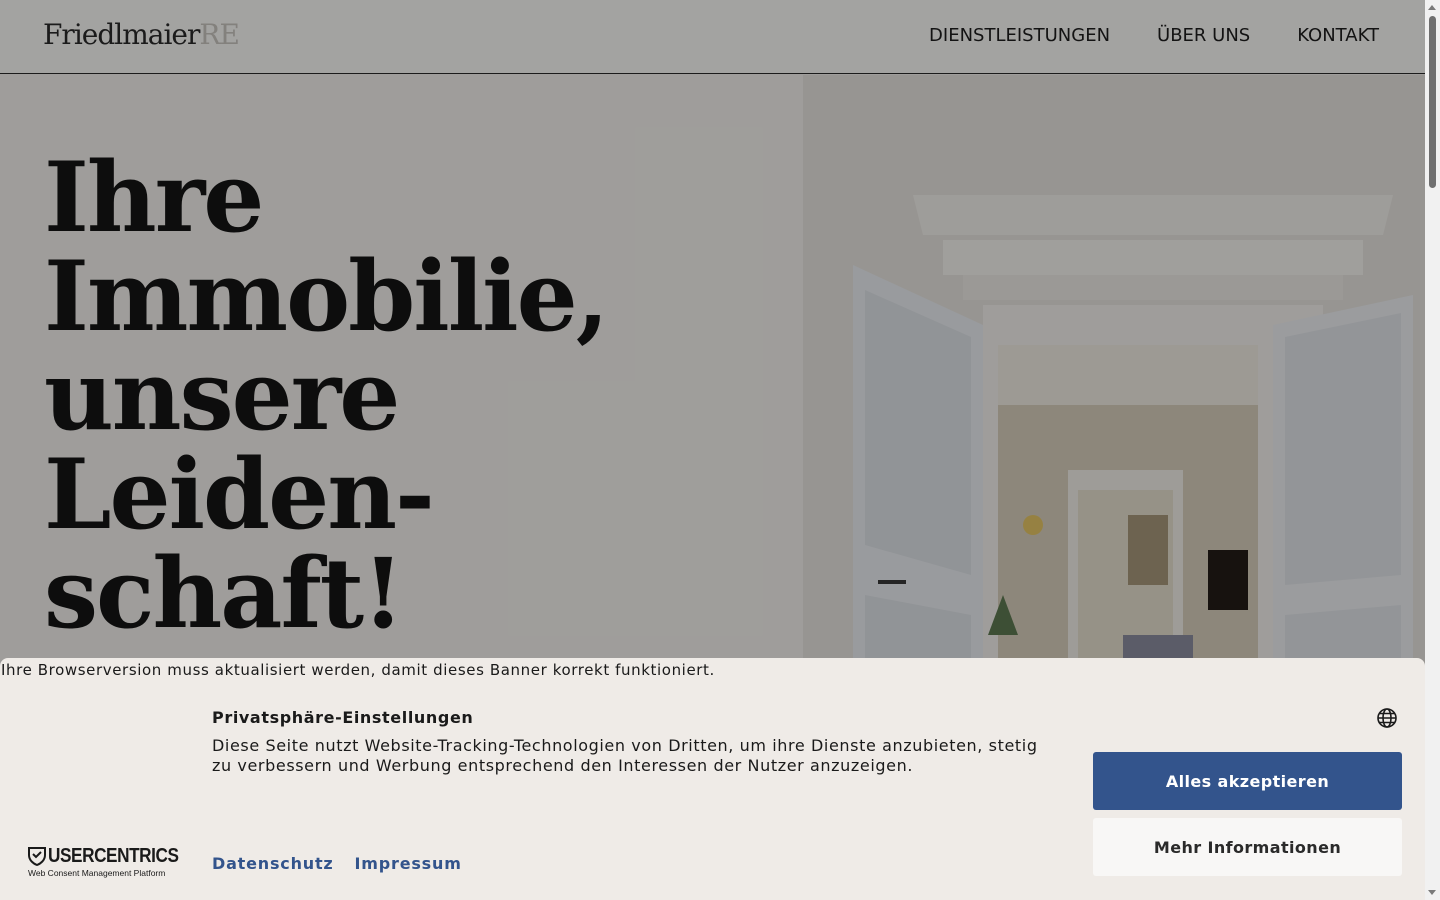 Image resolution: width=1440 pixels, height=900 pixels. Describe the element at coordinates (408, 863) in the screenshot. I see `imprint-link: Impressum` at that location.